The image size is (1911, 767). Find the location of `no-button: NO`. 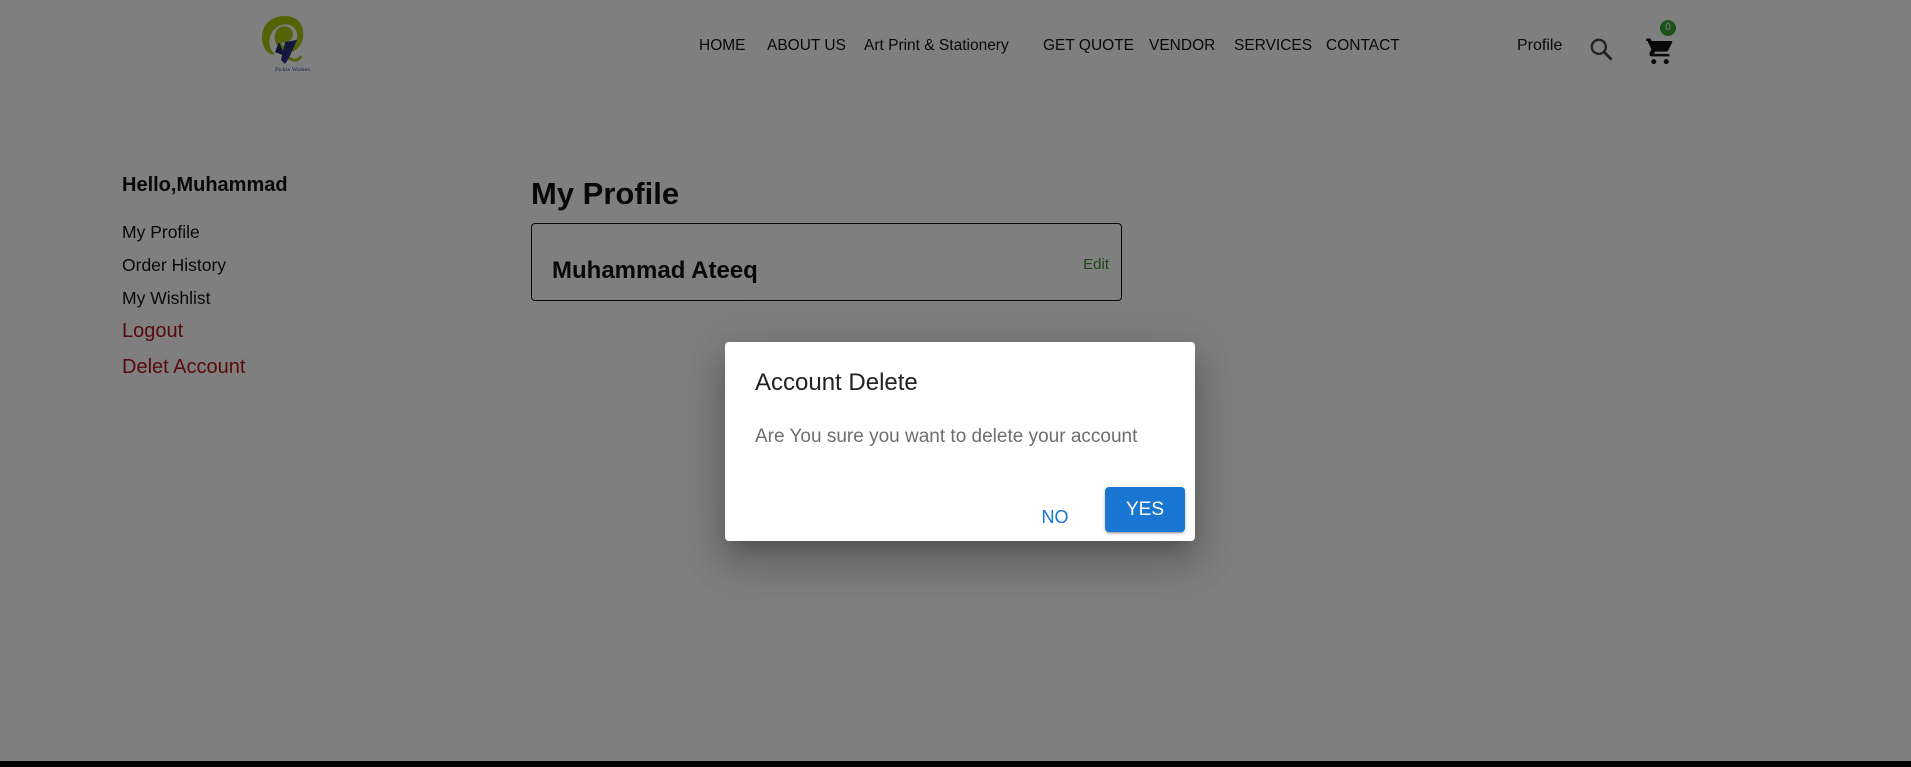

no-button: NO is located at coordinates (1055, 517).